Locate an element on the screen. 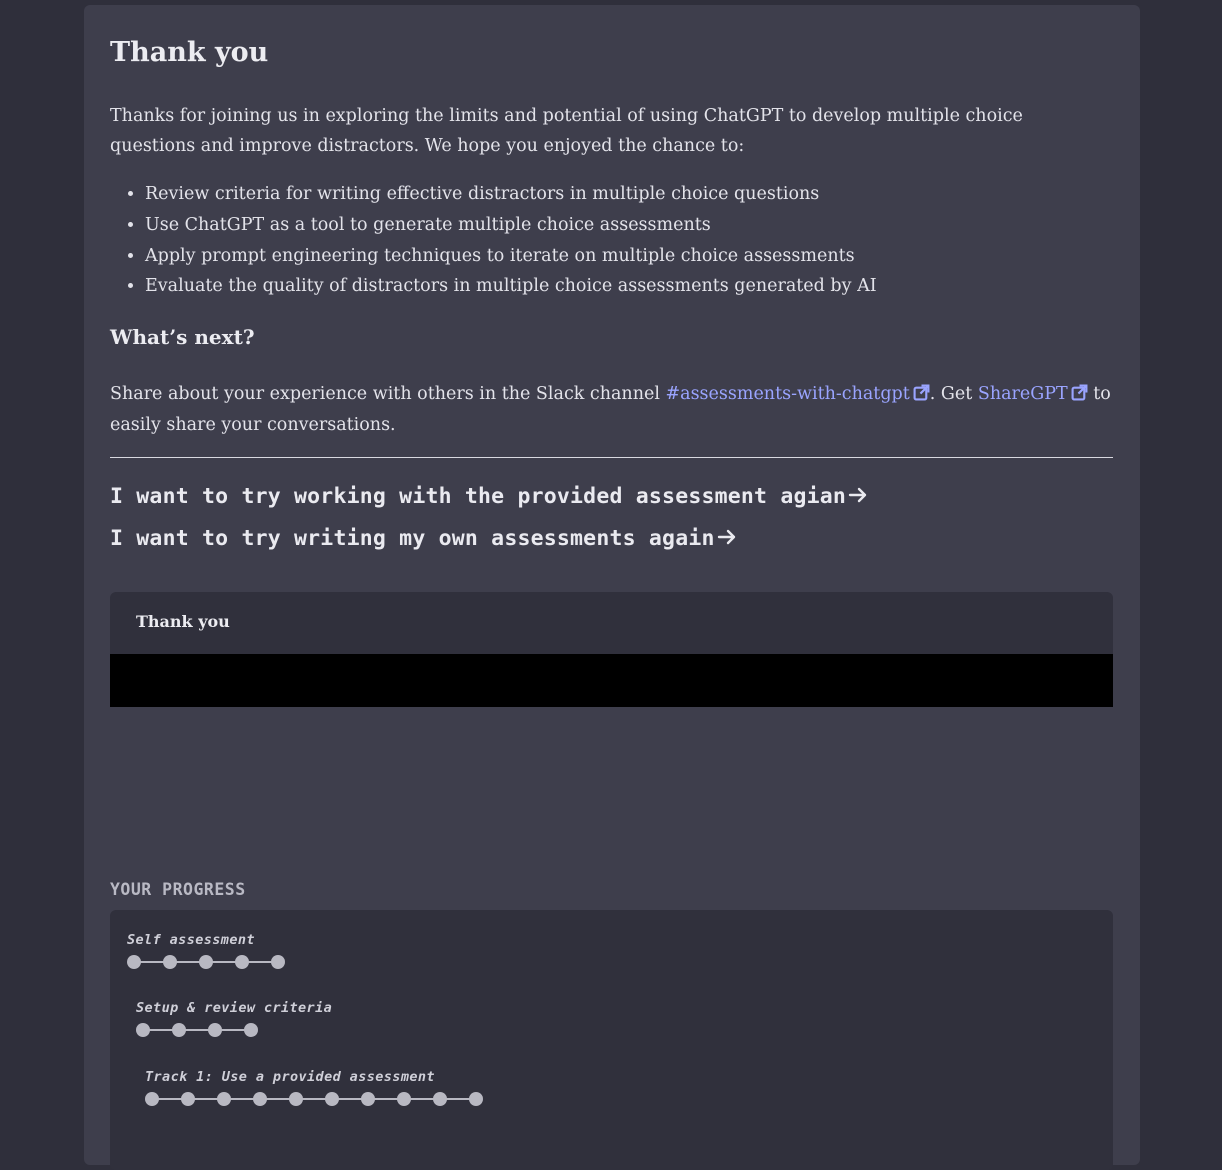 Image resolution: width=1222 pixels, height=1170 pixels. sharegpt-link: ShareGPT is located at coordinates (1033, 394).